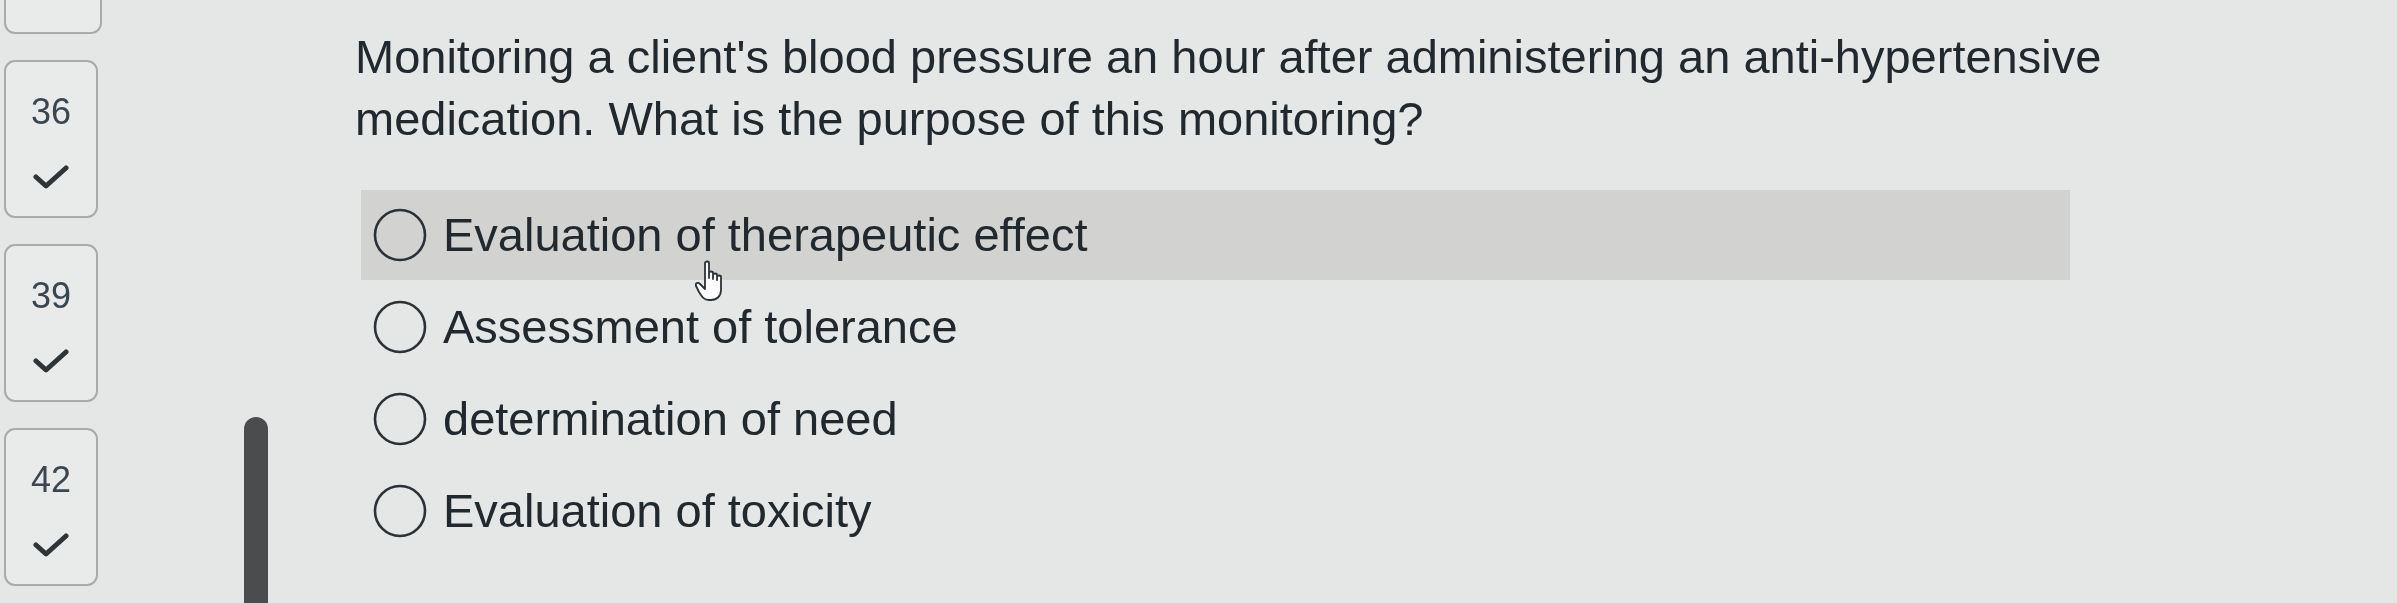  What do you see at coordinates (50, 480) in the screenshot?
I see `question-number: 42` at bounding box center [50, 480].